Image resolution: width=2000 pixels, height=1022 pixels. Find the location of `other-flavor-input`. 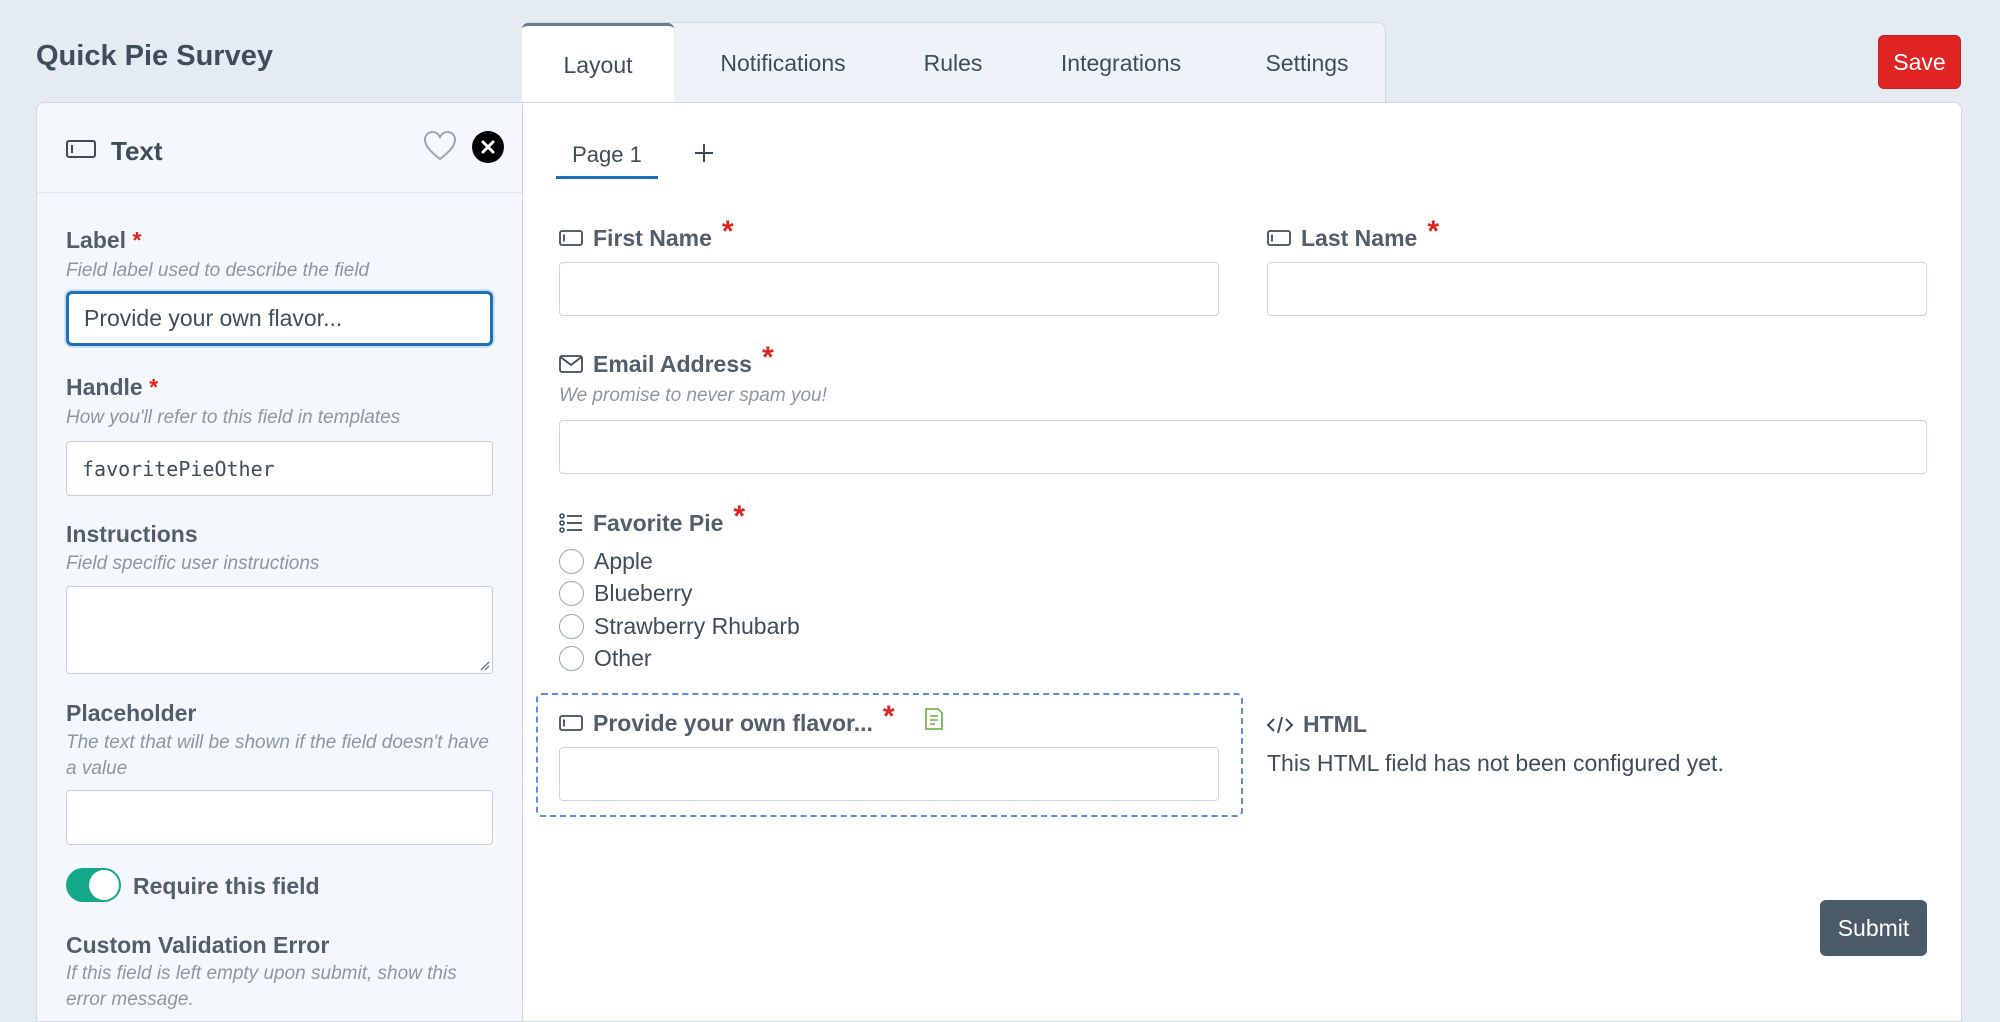

other-flavor-input is located at coordinates (889, 774).